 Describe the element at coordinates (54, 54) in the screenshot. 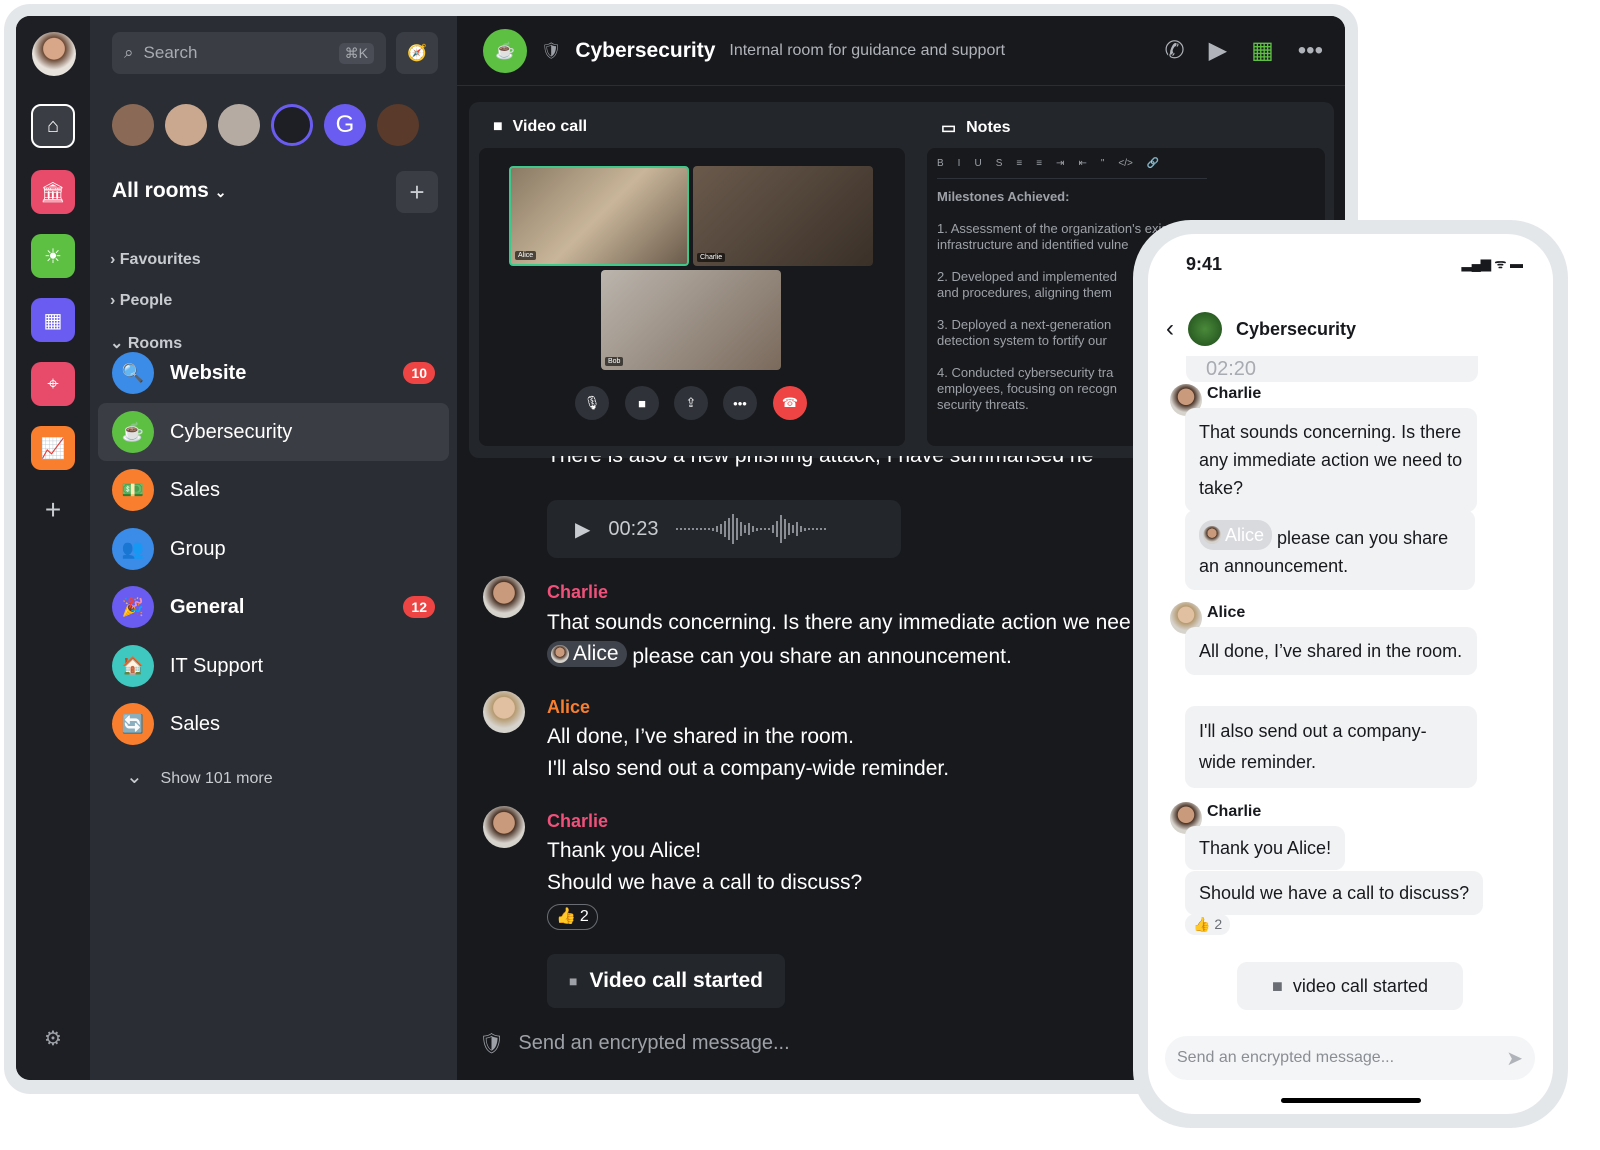

I see `user-avatar` at that location.